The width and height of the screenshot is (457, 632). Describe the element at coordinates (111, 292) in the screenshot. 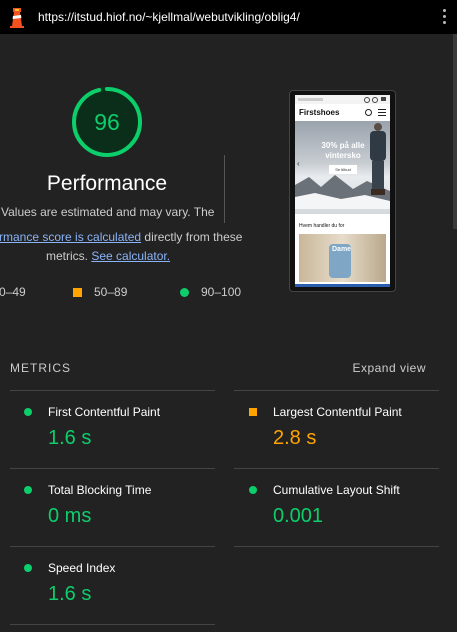

I see `legend-average-label: 50–89` at that location.